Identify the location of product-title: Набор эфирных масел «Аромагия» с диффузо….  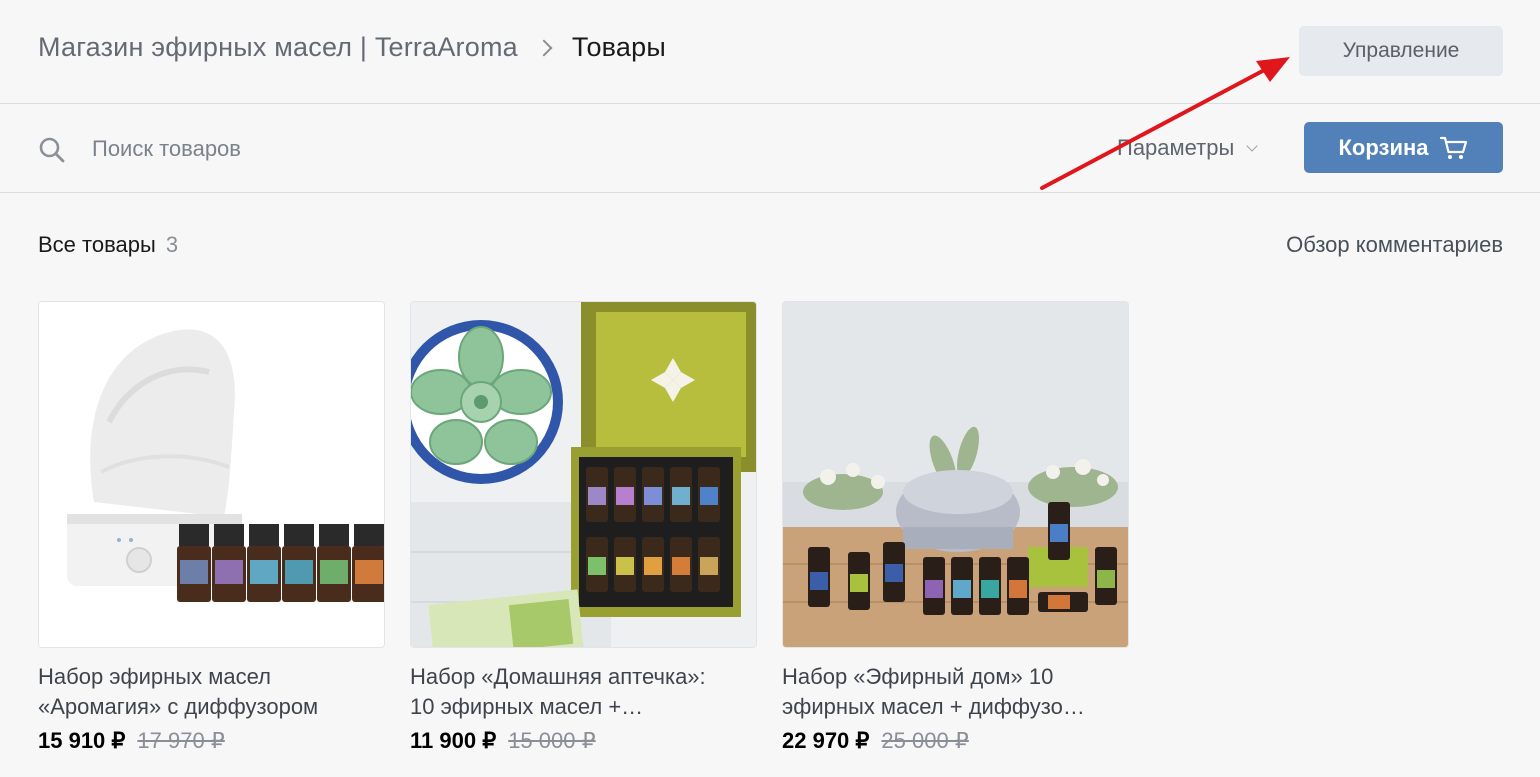
(211, 692).